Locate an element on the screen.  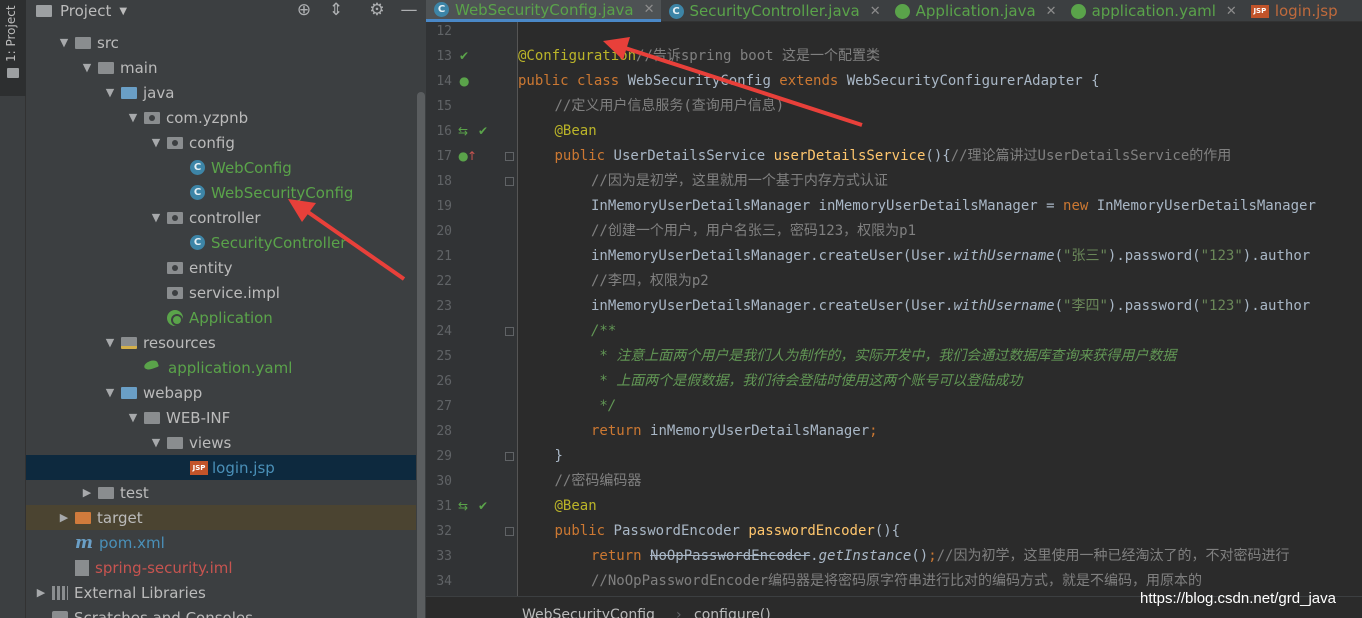
tree-item: ▼ main is located at coordinates (221, 67).